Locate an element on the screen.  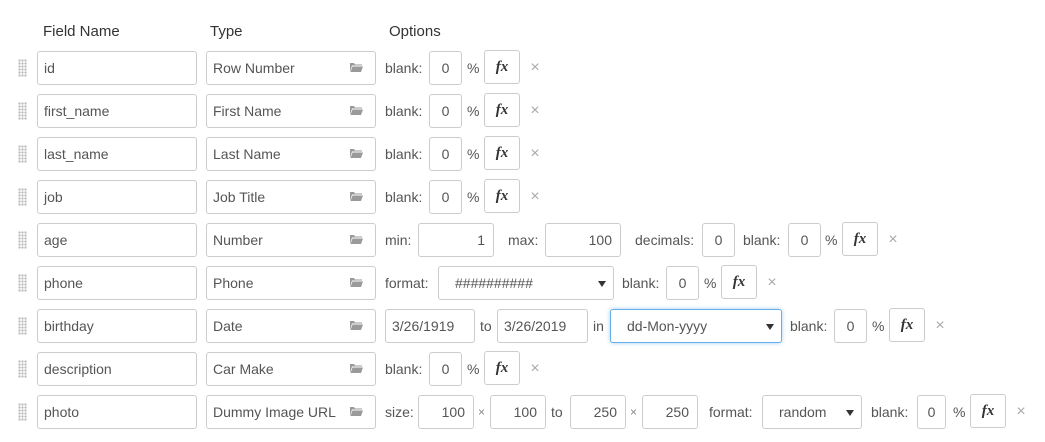
field-row-description: description Car Make blank: 0 % fx × is located at coordinates (522, 368).